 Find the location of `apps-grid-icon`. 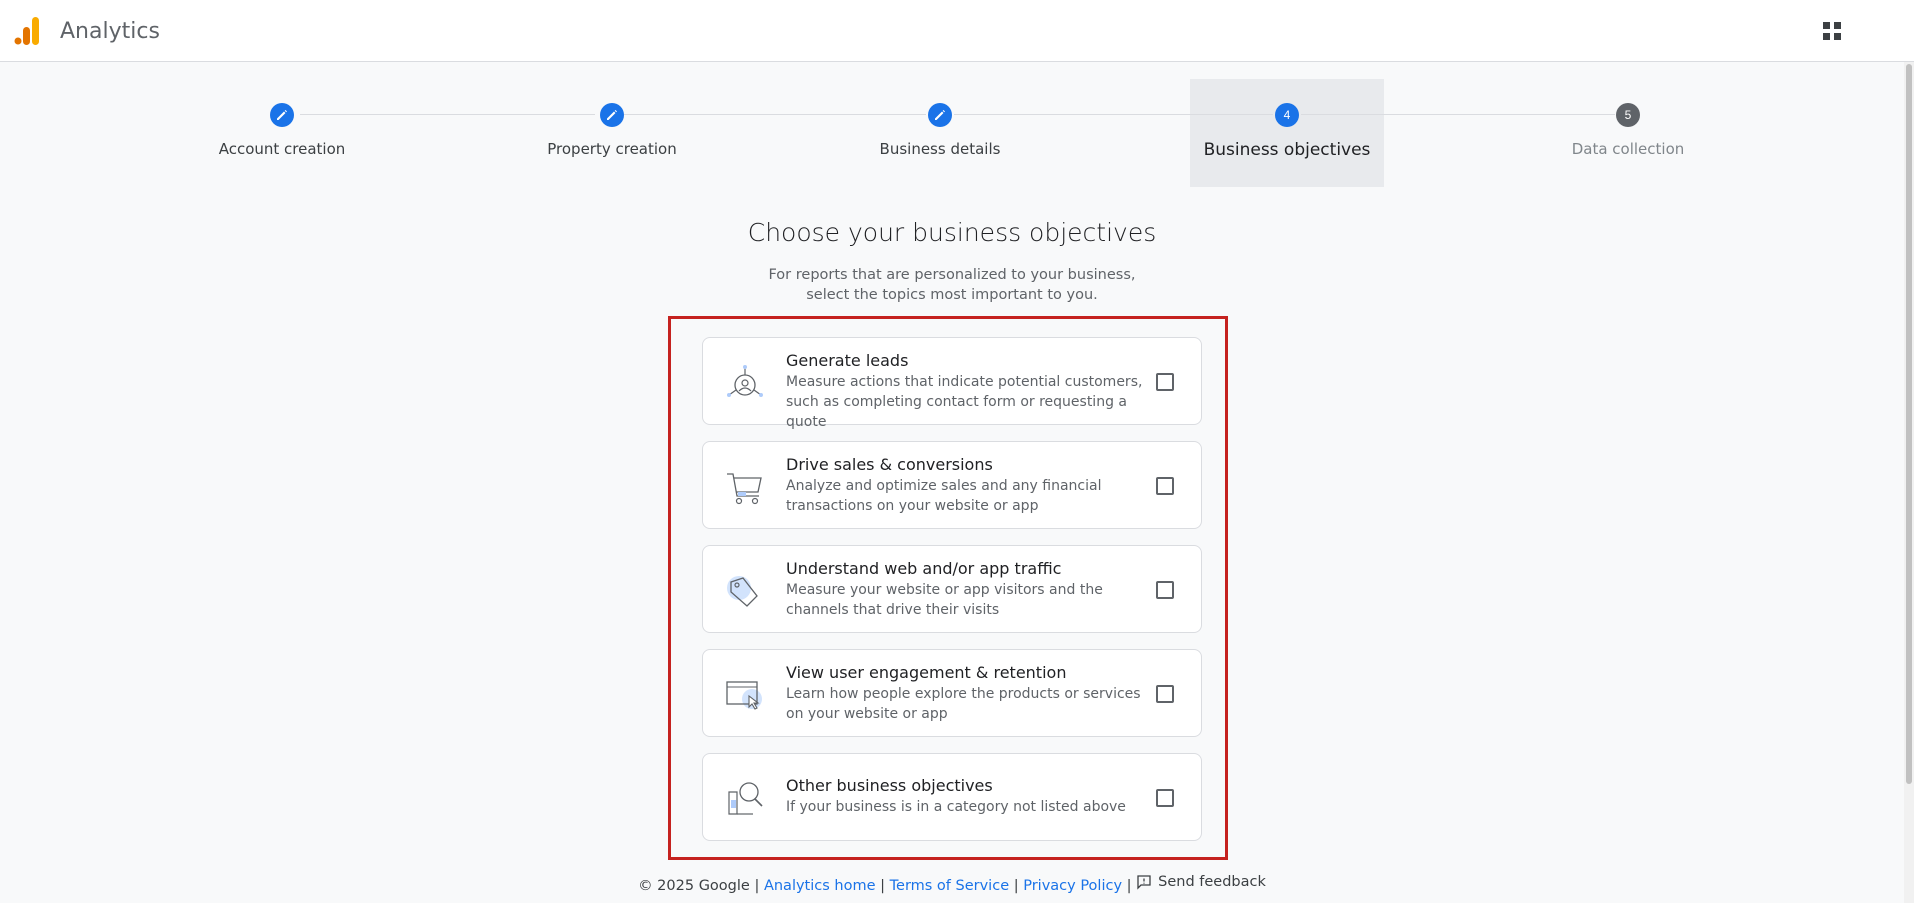

apps-grid-icon is located at coordinates (1832, 31).